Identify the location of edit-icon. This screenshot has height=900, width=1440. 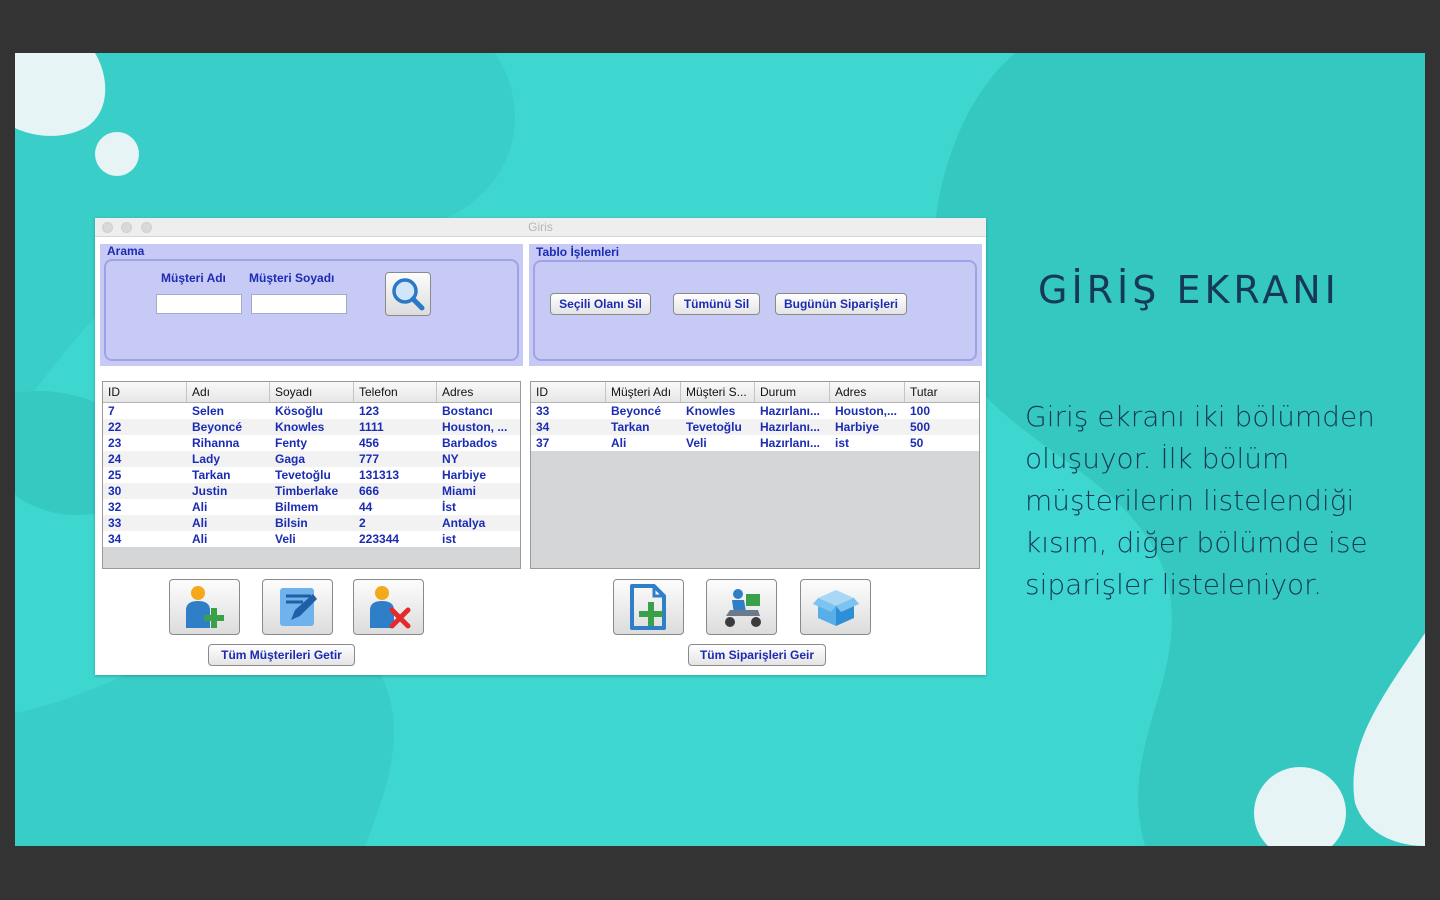
(298, 607).